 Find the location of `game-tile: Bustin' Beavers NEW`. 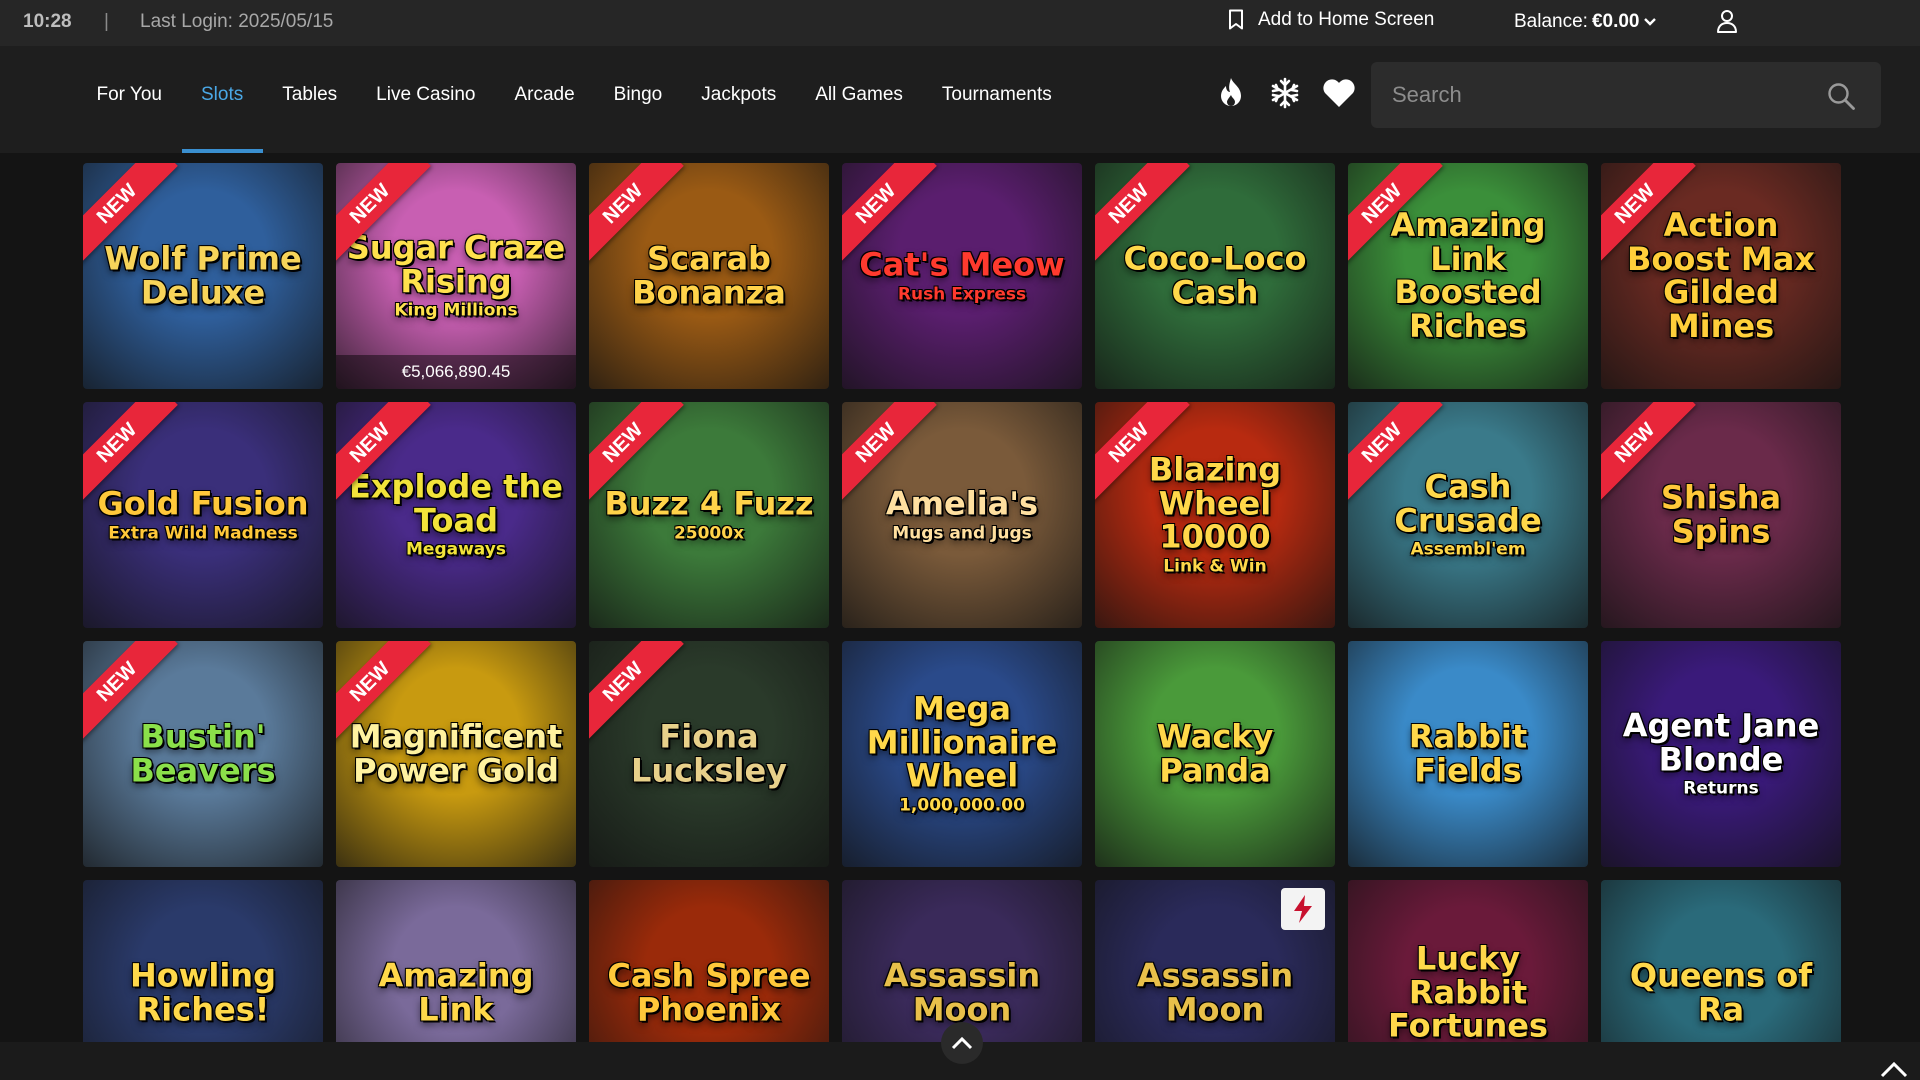

game-tile: Bustin' Beavers NEW is located at coordinates (203, 754).